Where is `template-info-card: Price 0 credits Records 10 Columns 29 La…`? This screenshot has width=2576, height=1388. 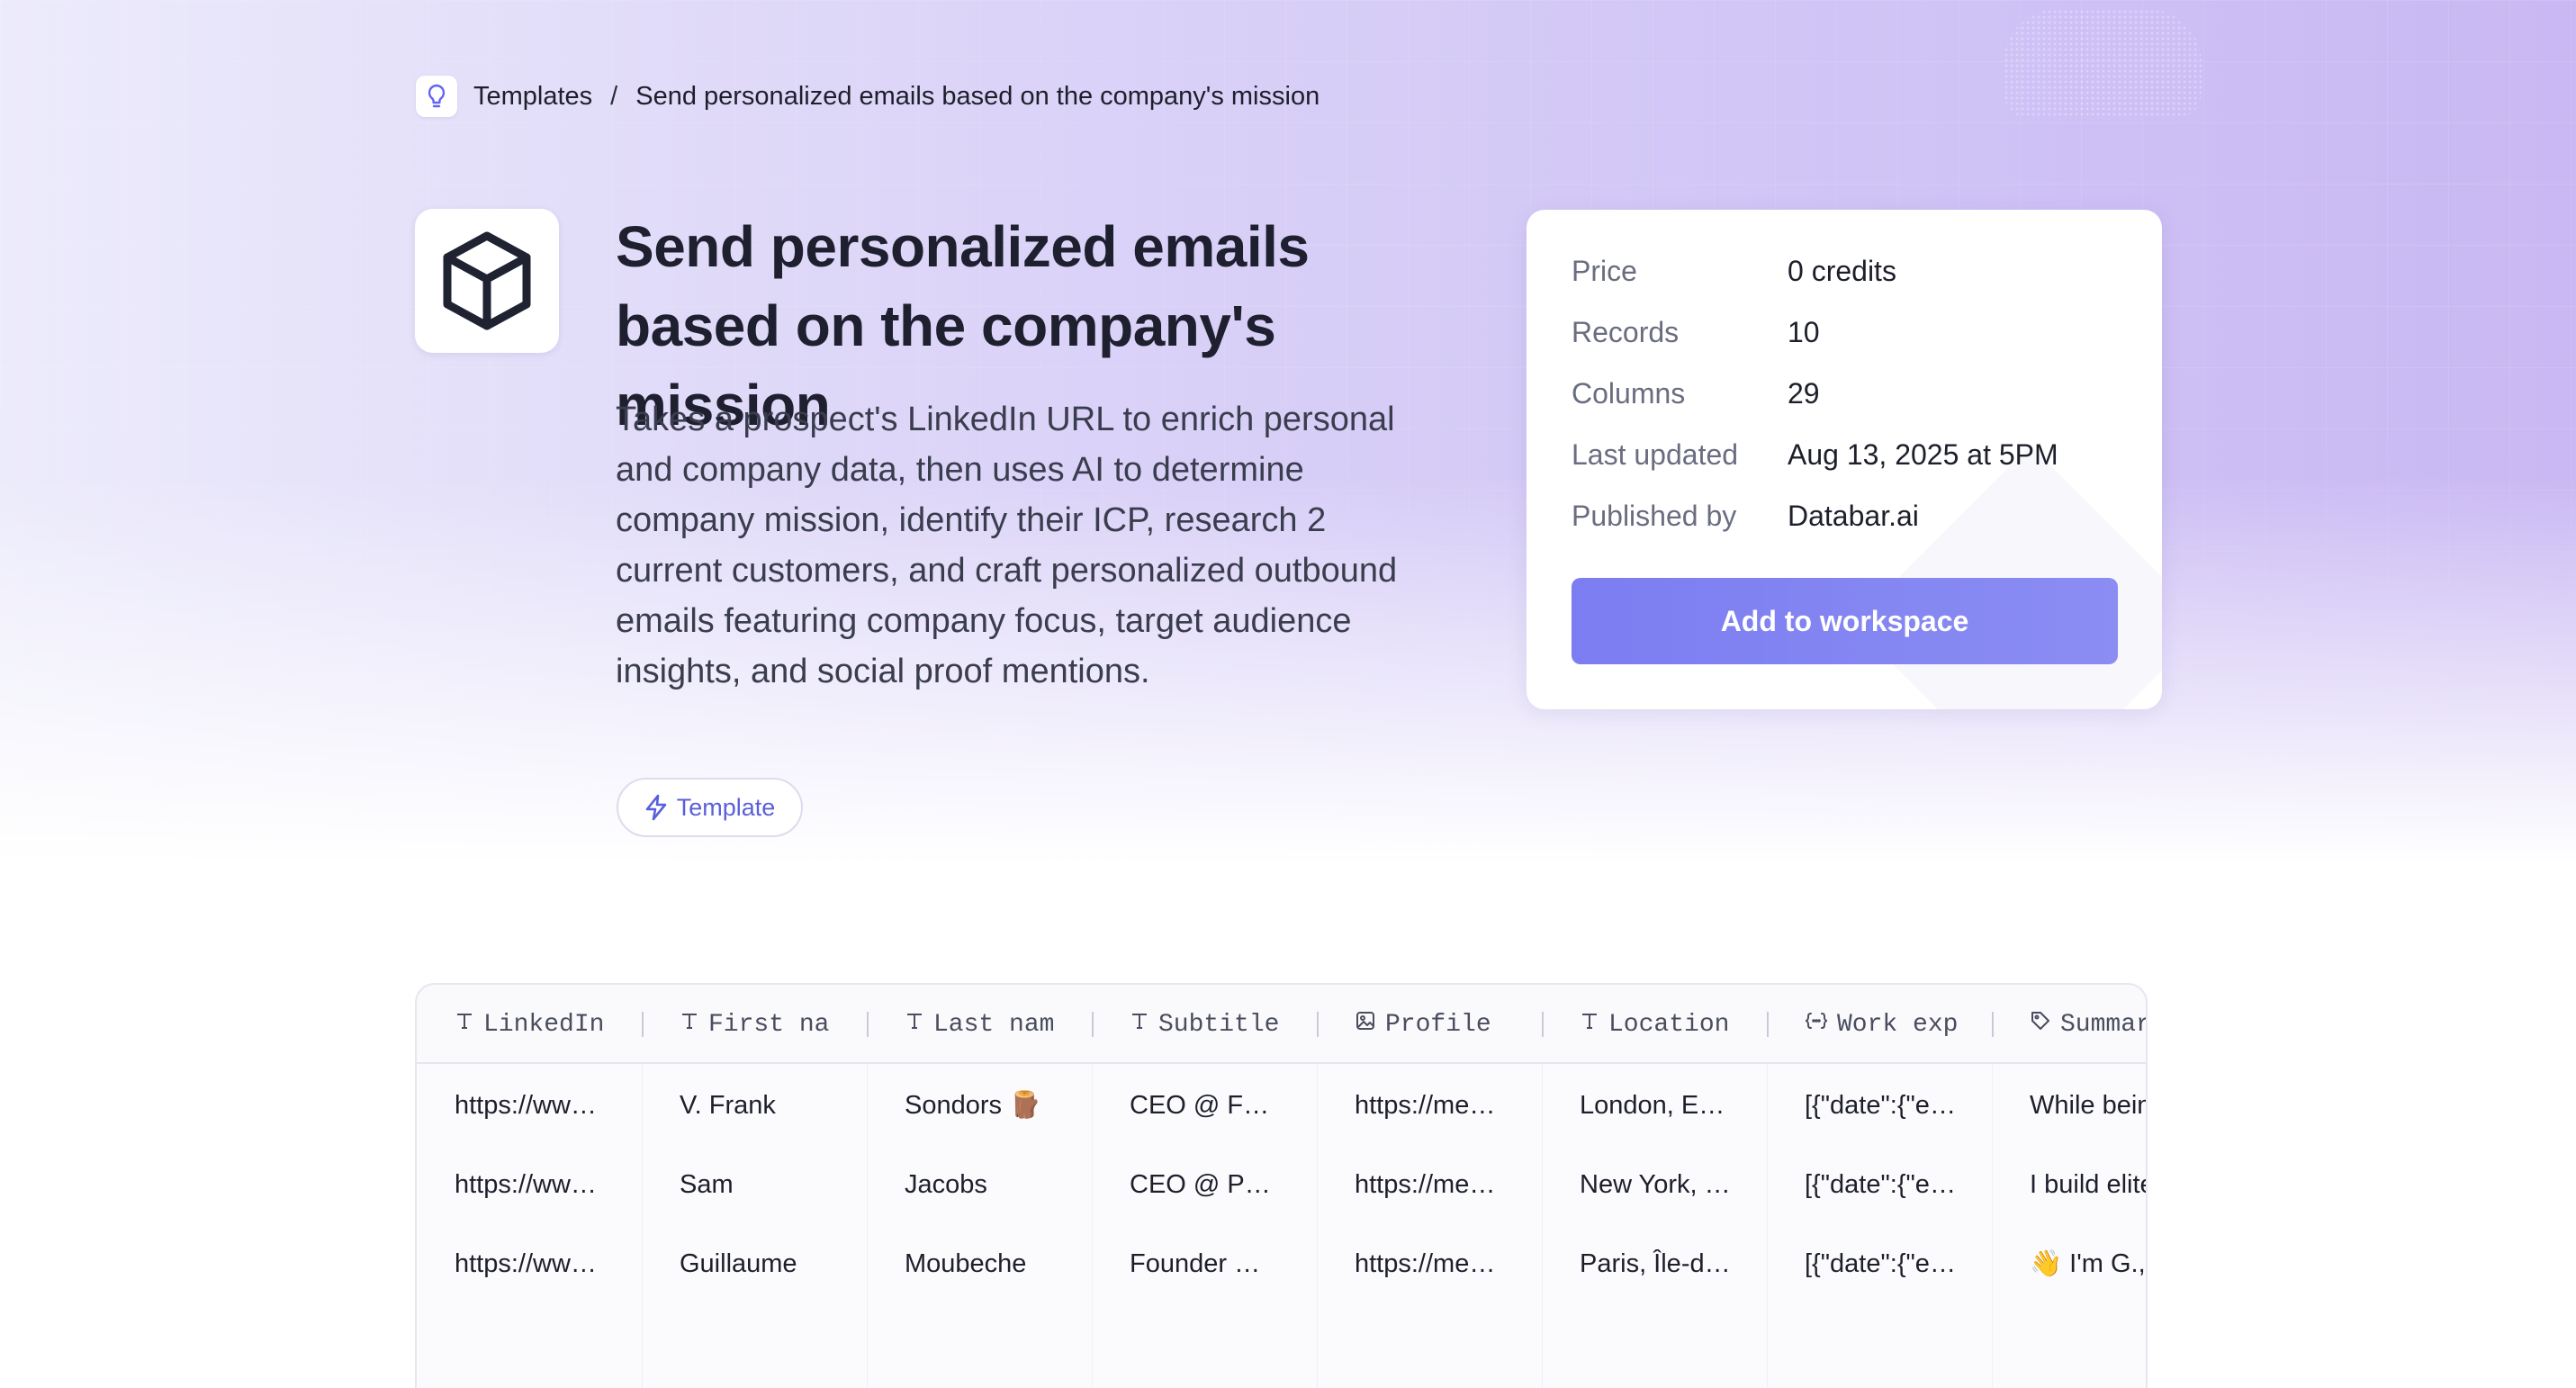
template-info-card: Price 0 credits Records 10 Columns 29 La… is located at coordinates (1844, 460).